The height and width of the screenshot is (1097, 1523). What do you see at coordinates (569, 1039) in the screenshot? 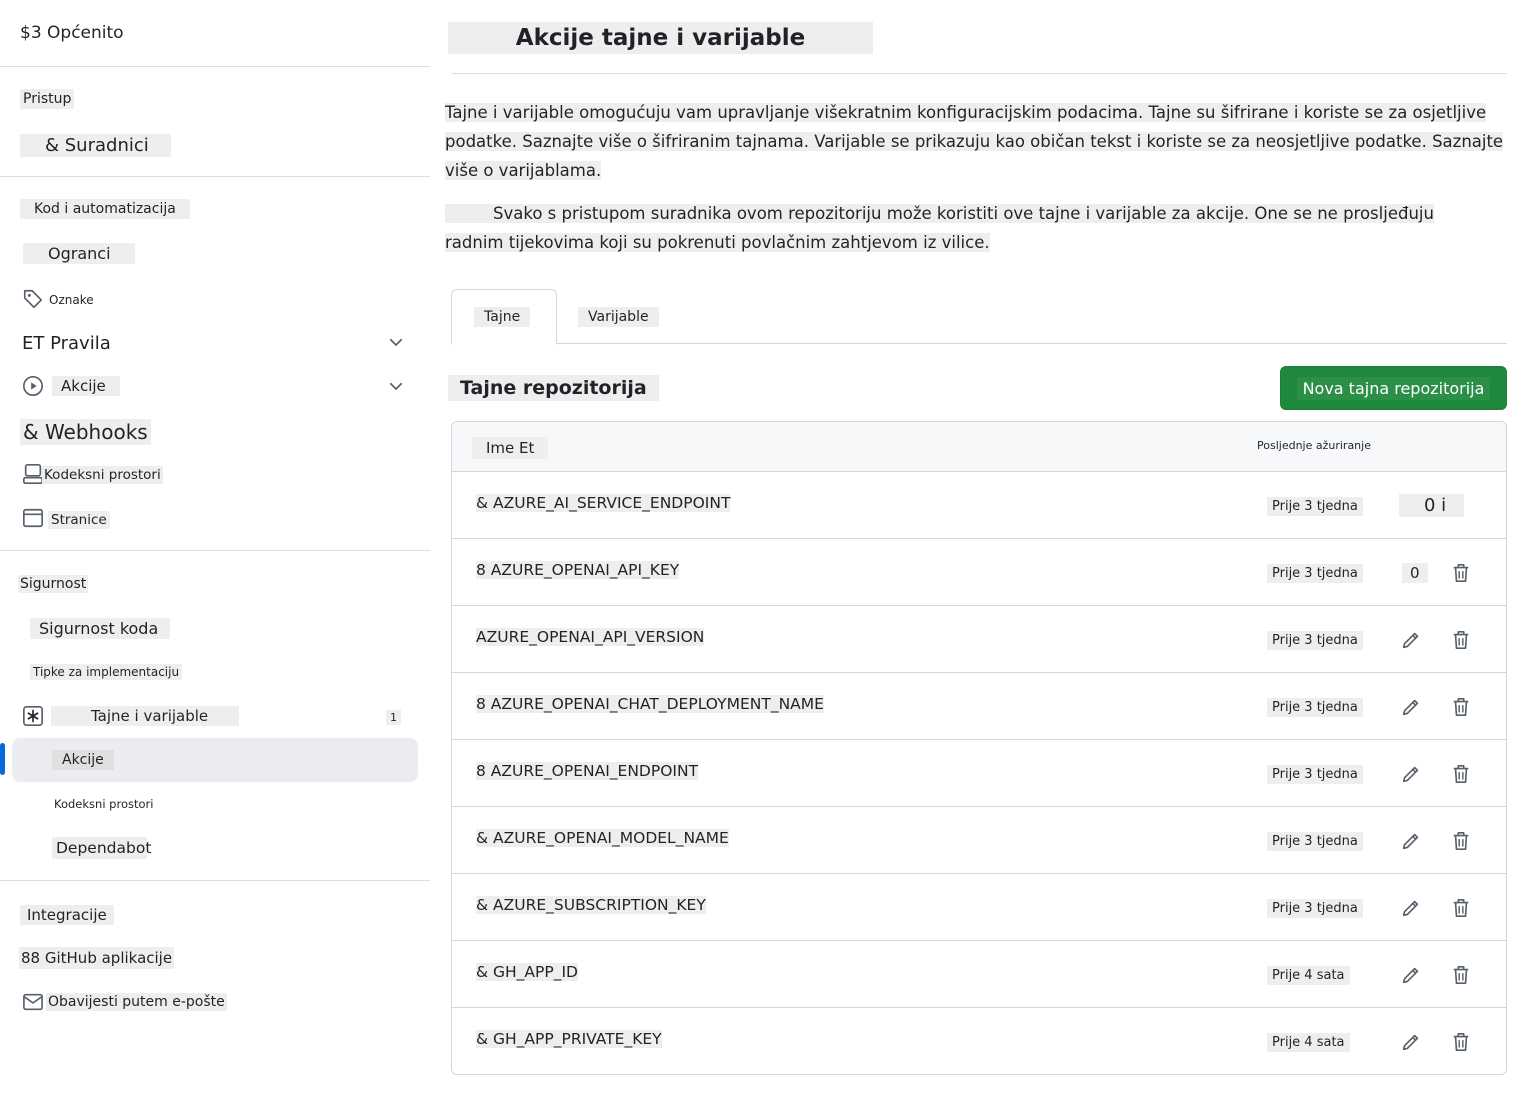
I see `secret-name: & GH_APP_PRIVATE_KEY` at bounding box center [569, 1039].